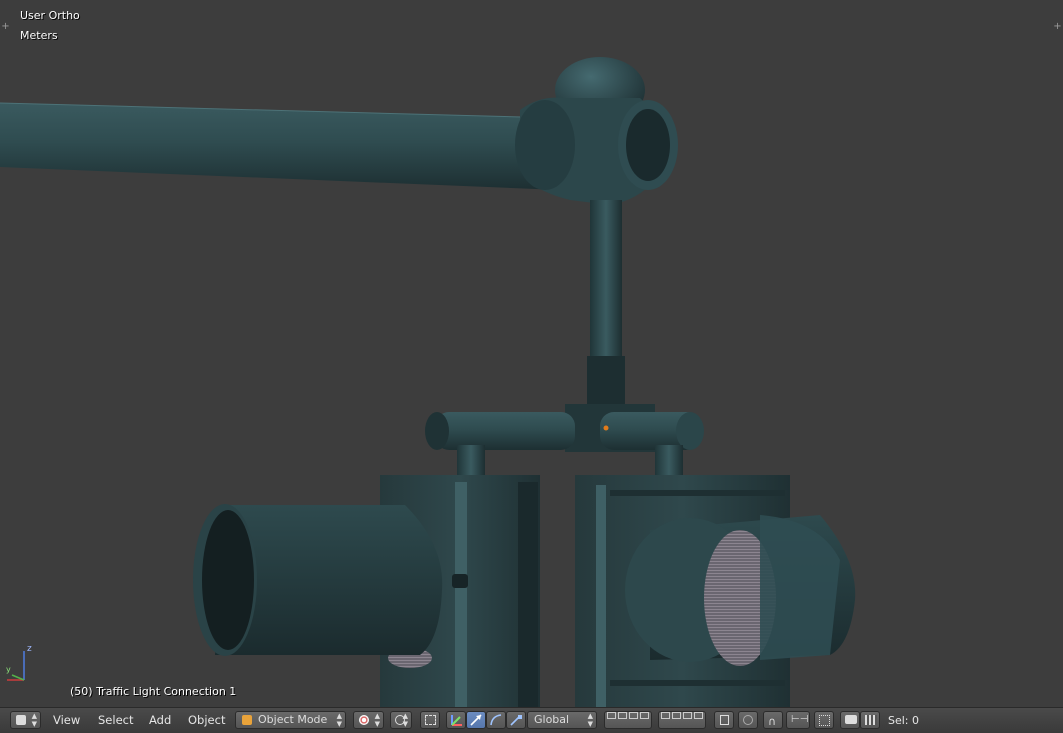 The width and height of the screenshot is (1063, 733). I want to click on object-origin, so click(606, 428).